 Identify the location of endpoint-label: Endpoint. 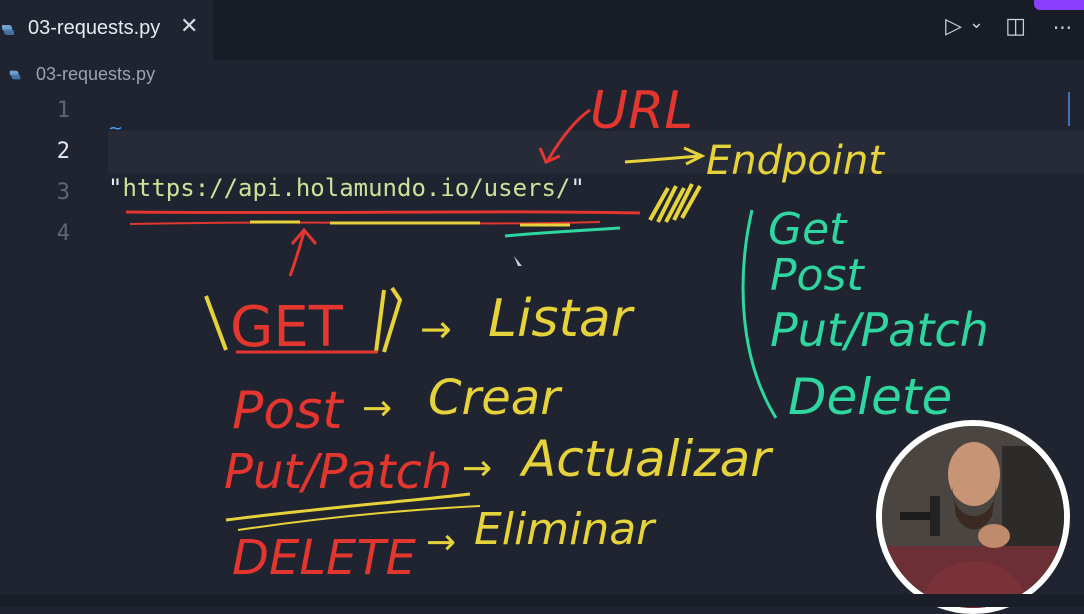
(795, 161).